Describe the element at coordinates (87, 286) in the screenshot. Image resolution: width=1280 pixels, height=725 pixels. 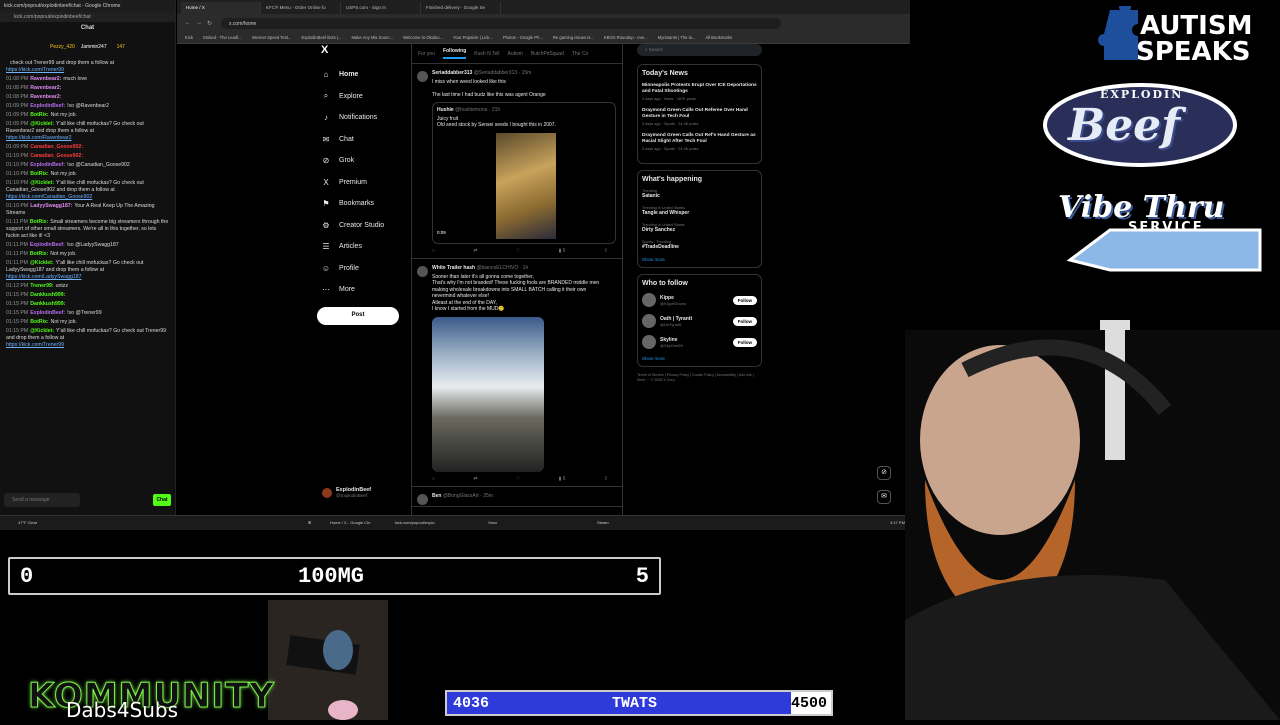
I see `chat-message: 01:12 PM Trener99: untzz` at that location.